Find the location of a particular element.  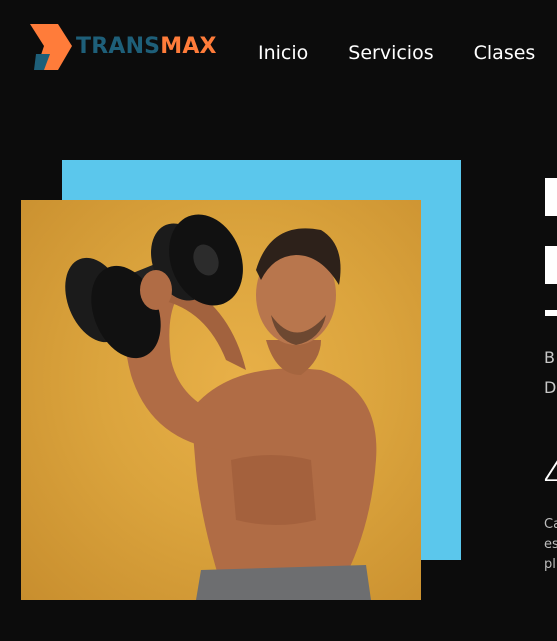

nav-clases: Clases is located at coordinates (505, 53).